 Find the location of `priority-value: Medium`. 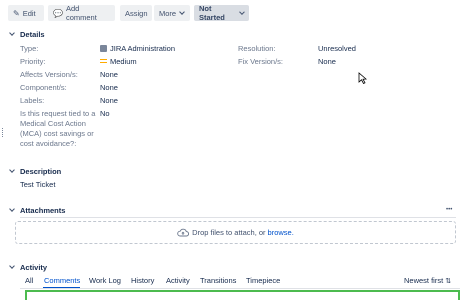

priority-value: Medium is located at coordinates (118, 62).